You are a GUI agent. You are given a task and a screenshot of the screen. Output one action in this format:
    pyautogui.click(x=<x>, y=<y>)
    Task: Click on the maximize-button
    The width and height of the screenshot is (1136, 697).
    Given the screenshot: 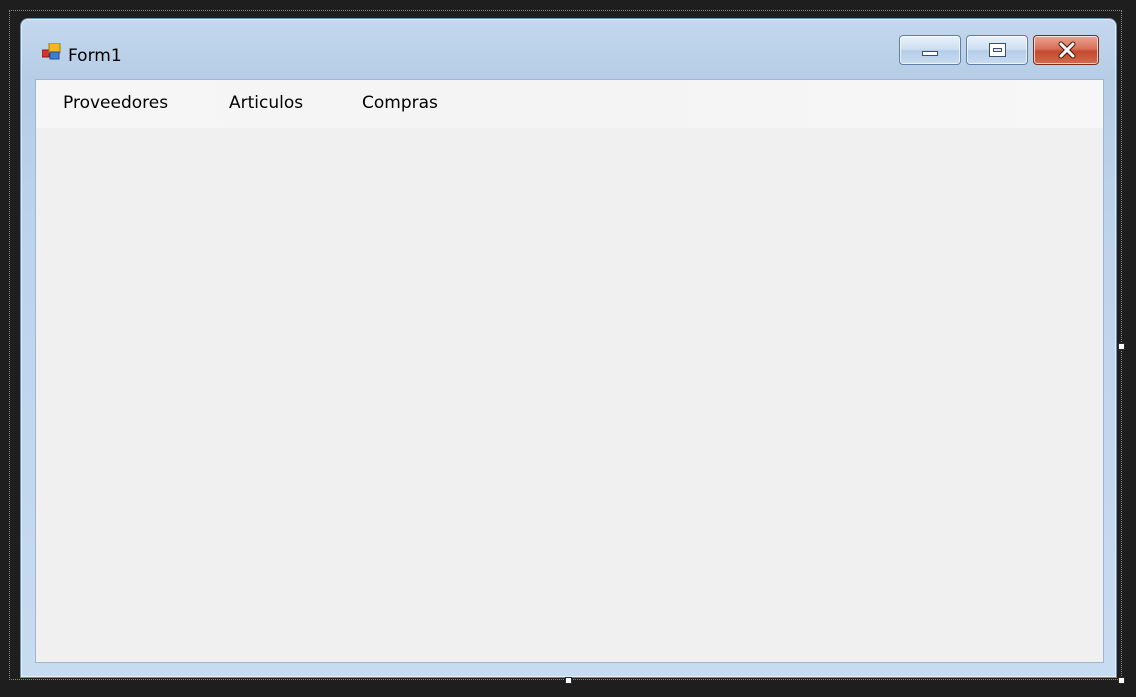 What is the action you would take?
    pyautogui.click(x=997, y=50)
    